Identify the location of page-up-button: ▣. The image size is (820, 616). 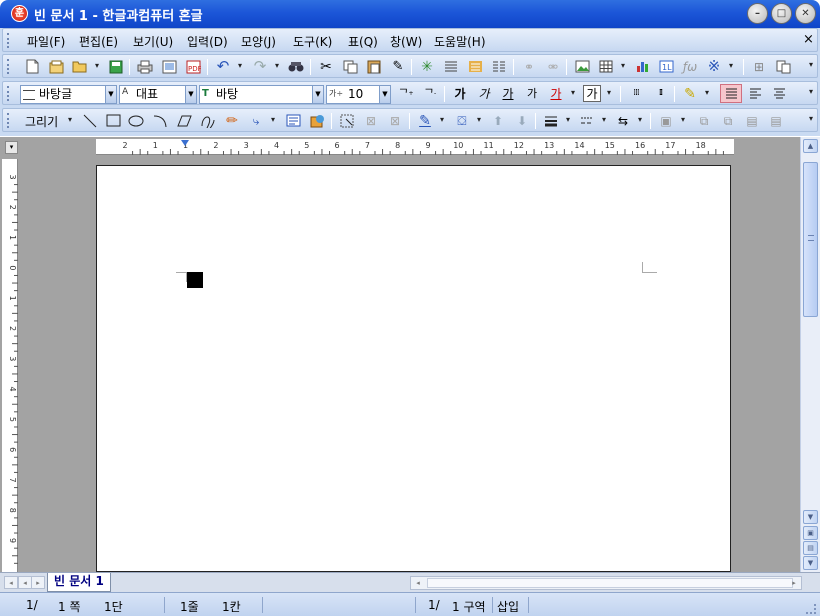
(810, 533).